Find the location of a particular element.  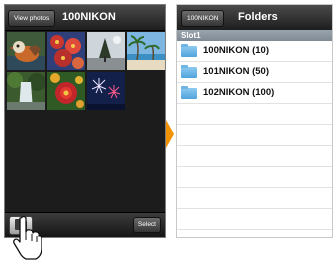

folder-row: 100NIKON (10) is located at coordinates (254, 51).